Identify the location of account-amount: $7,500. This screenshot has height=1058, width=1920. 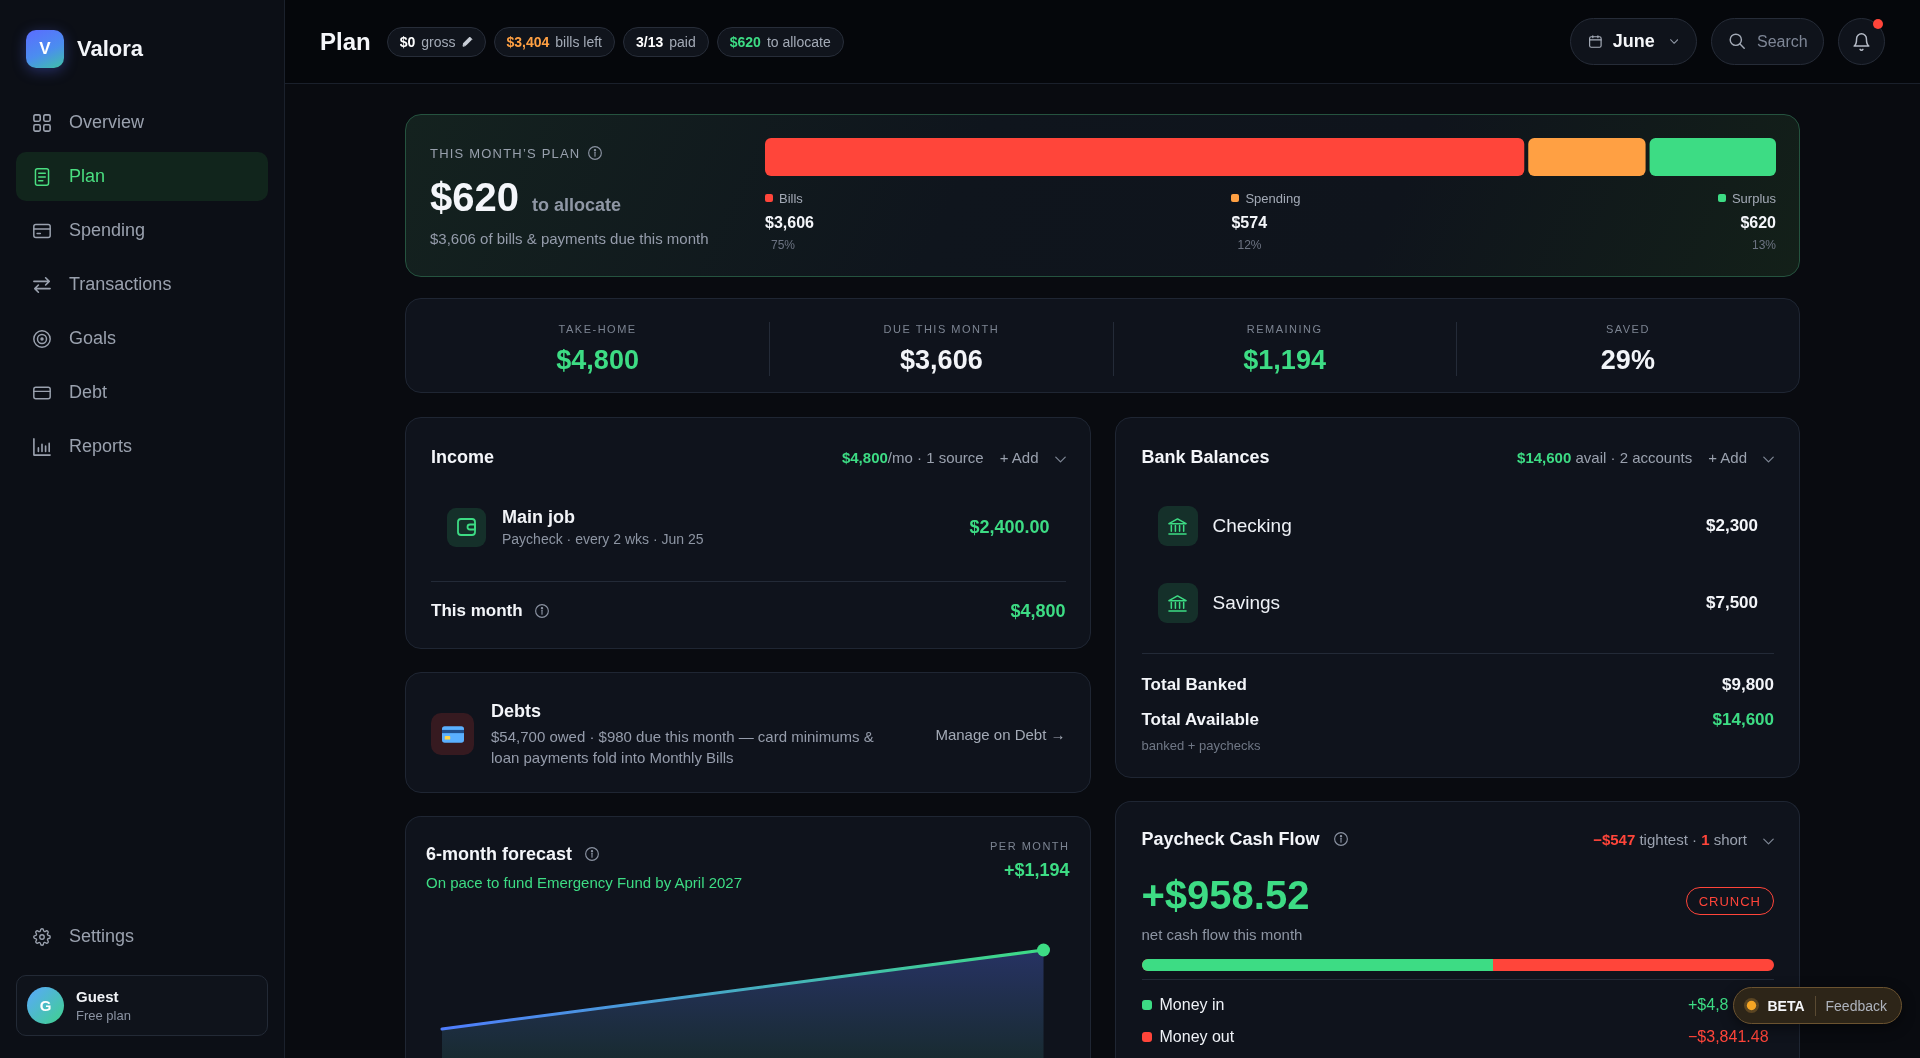
(1732, 603).